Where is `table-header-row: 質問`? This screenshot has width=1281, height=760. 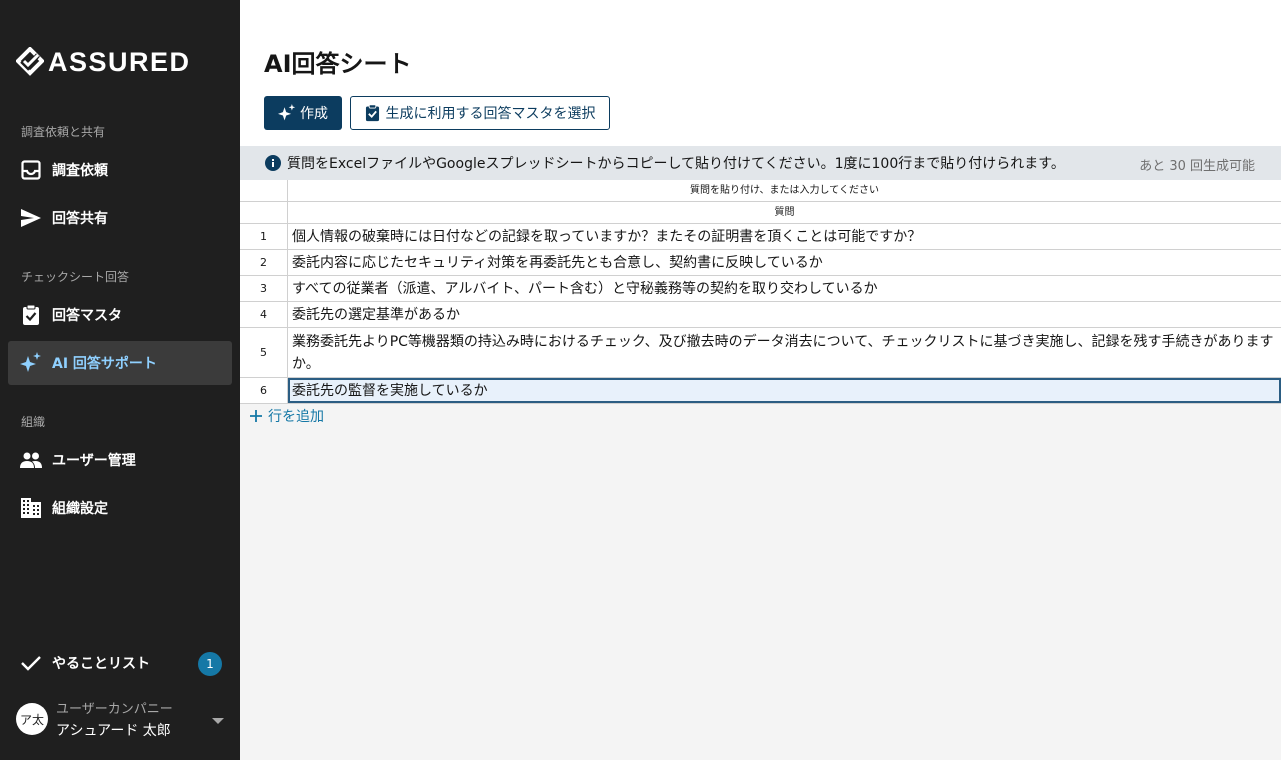 table-header-row: 質問 is located at coordinates (760, 213).